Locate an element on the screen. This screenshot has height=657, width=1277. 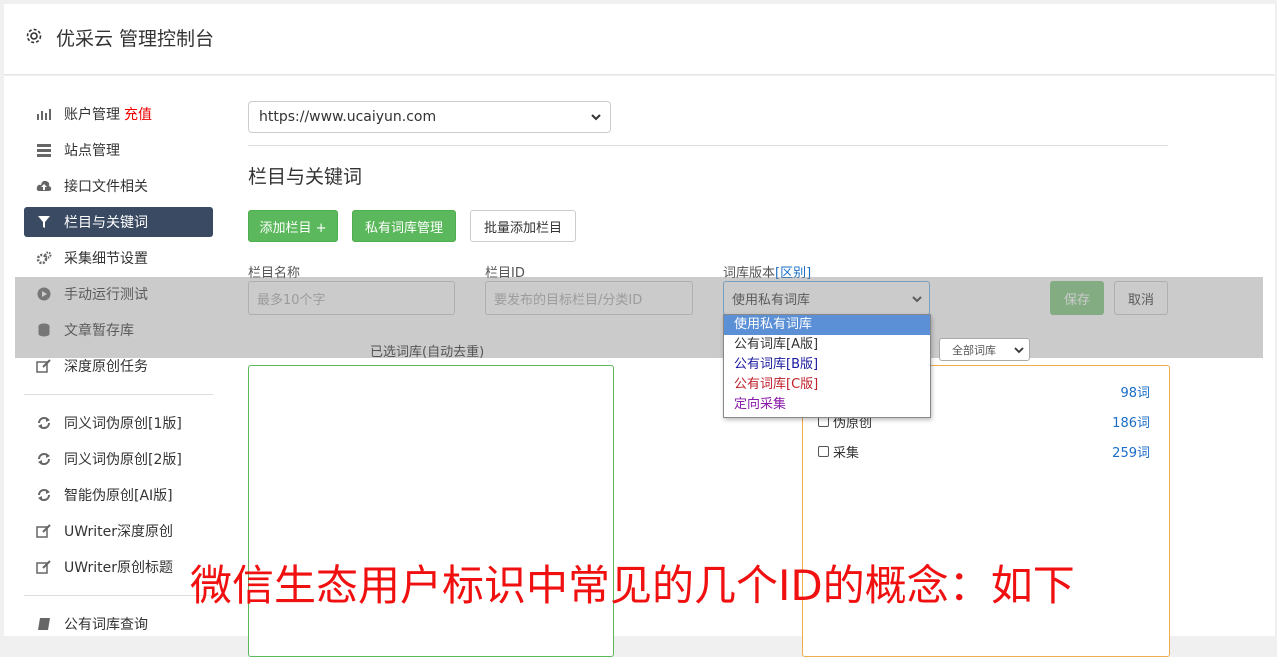
sidebar-item-public-lib: 公有词库查询 is located at coordinates (118, 624).